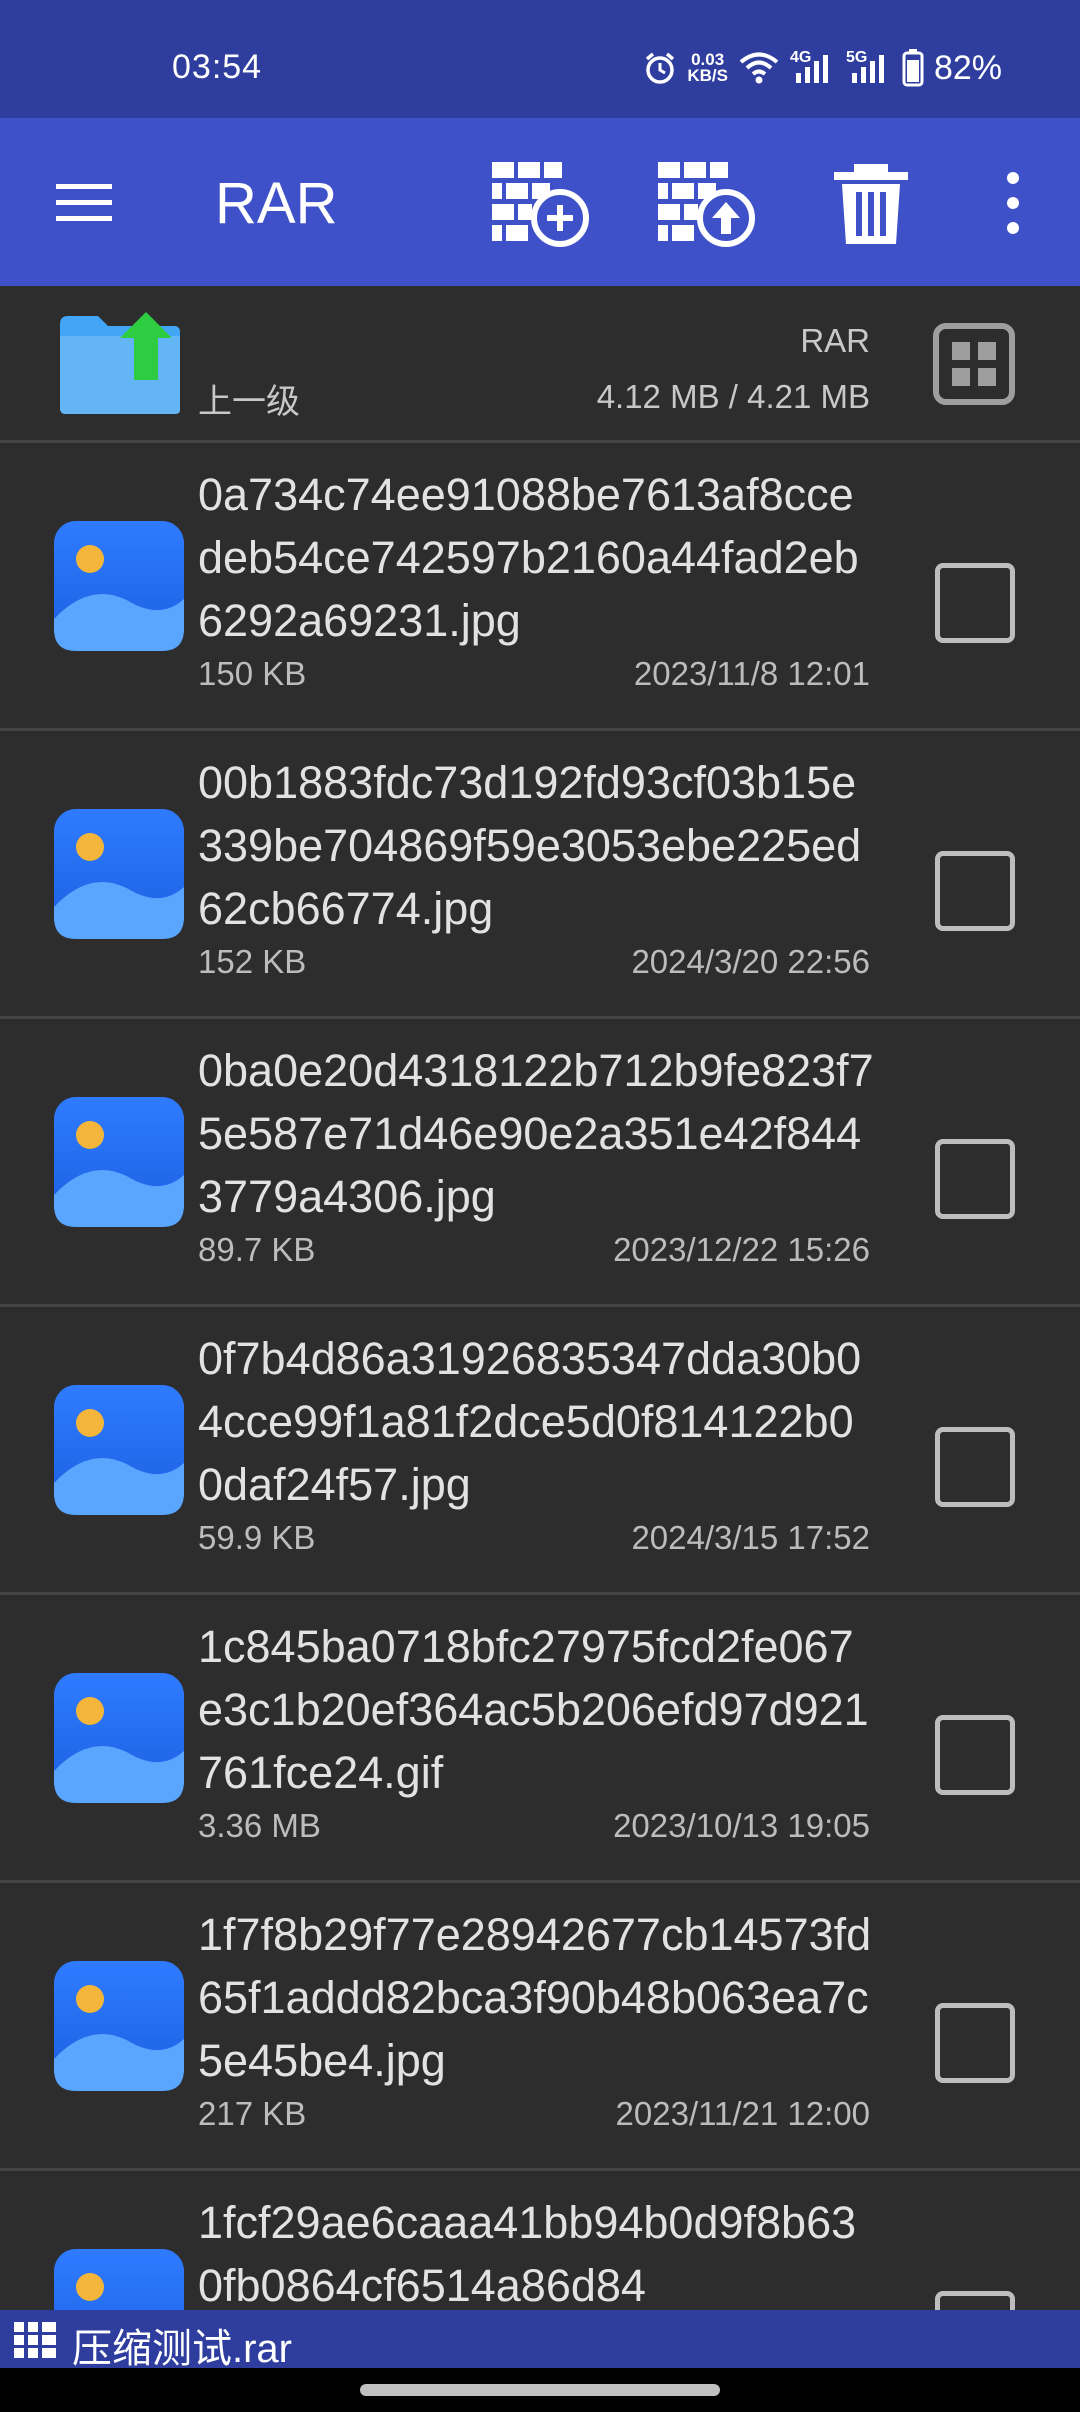 This screenshot has height=2412, width=1080. Describe the element at coordinates (706, 203) in the screenshot. I see `extract-icon` at that location.